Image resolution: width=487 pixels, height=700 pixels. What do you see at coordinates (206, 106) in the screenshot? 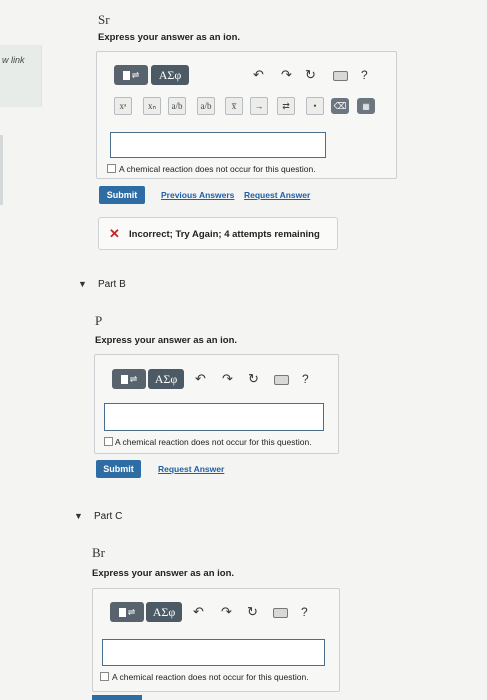
I see `fraction-box-key: a/b` at bounding box center [206, 106].